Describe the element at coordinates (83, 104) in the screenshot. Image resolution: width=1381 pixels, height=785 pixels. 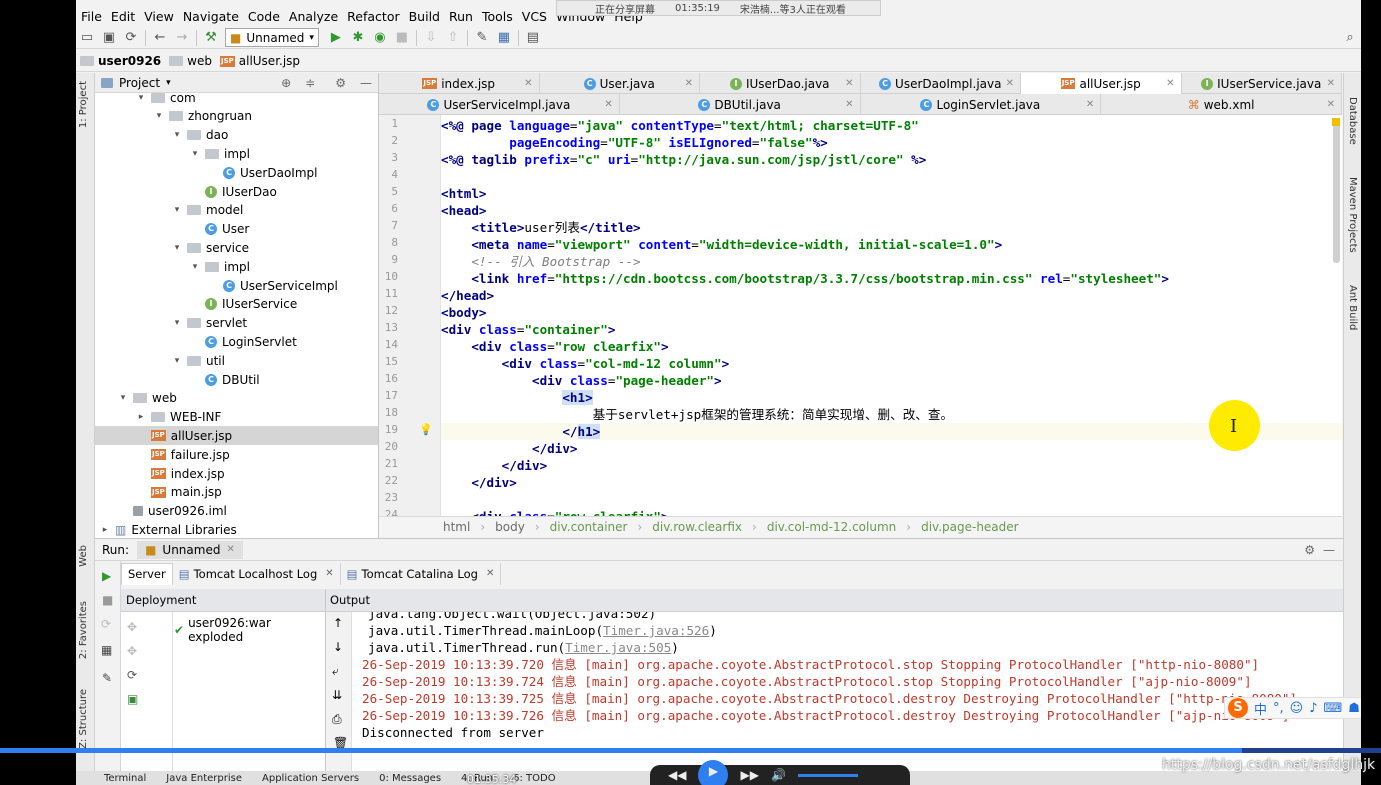
I see `project-tool-tab: 1: Project` at that location.